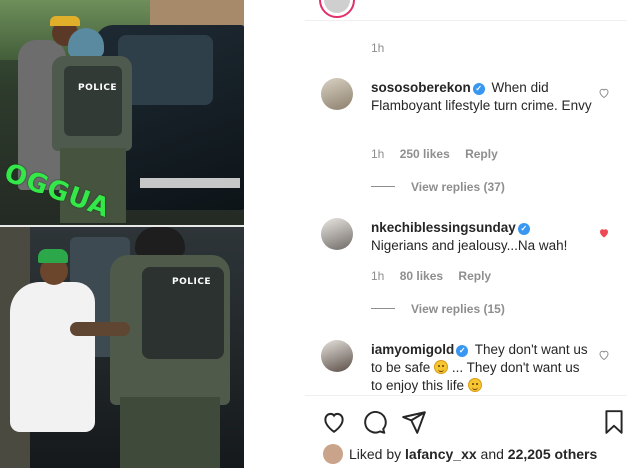 Image resolution: width=627 pixels, height=468 pixels. Describe the element at coordinates (421, 276) in the screenshot. I see `comment-likes-count: 80 likes` at that location.